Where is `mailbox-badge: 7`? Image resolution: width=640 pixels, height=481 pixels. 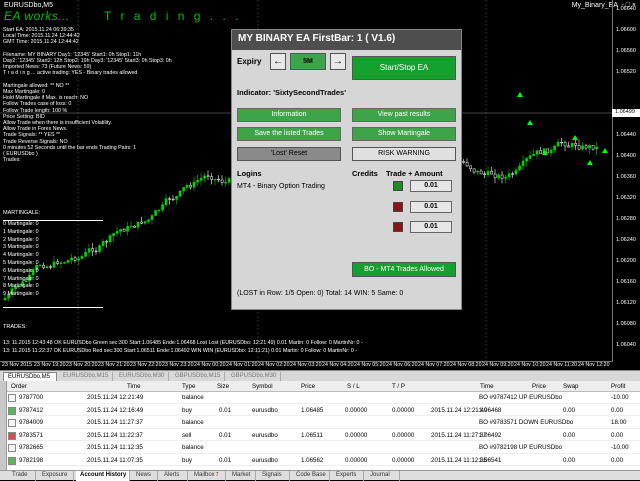
mailbox-badge: 7 is located at coordinates (217, 475).